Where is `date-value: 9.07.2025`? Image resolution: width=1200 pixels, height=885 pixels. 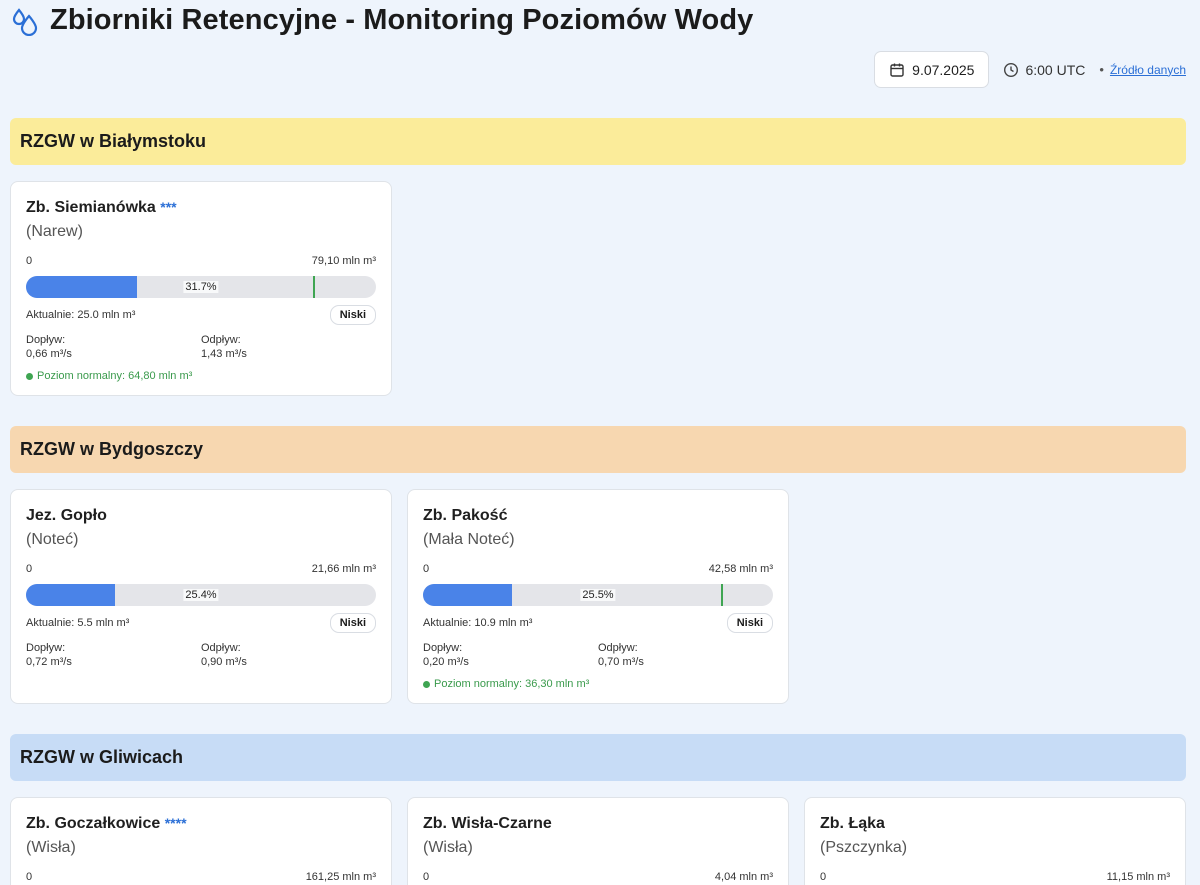
date-value: 9.07.2025 is located at coordinates (943, 69).